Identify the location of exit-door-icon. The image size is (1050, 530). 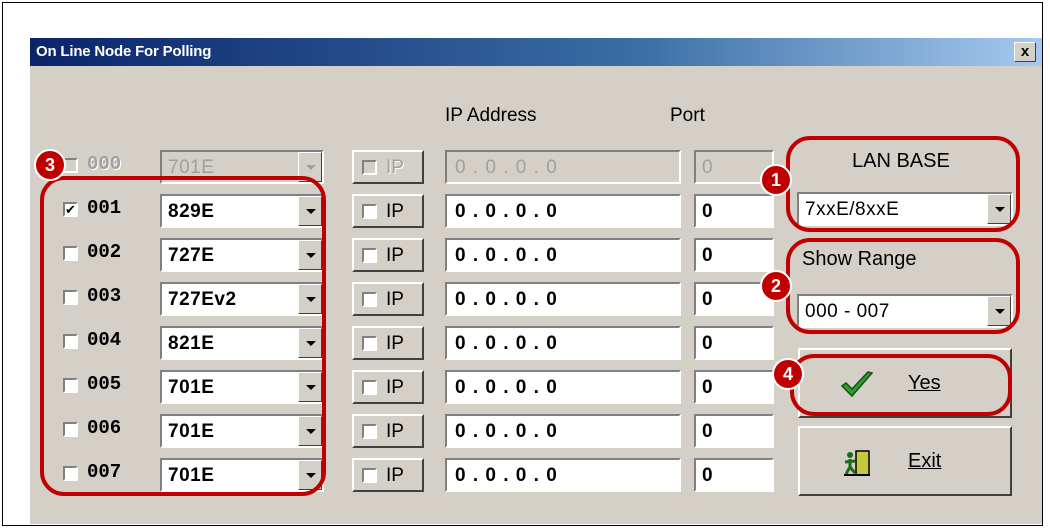
(857, 463).